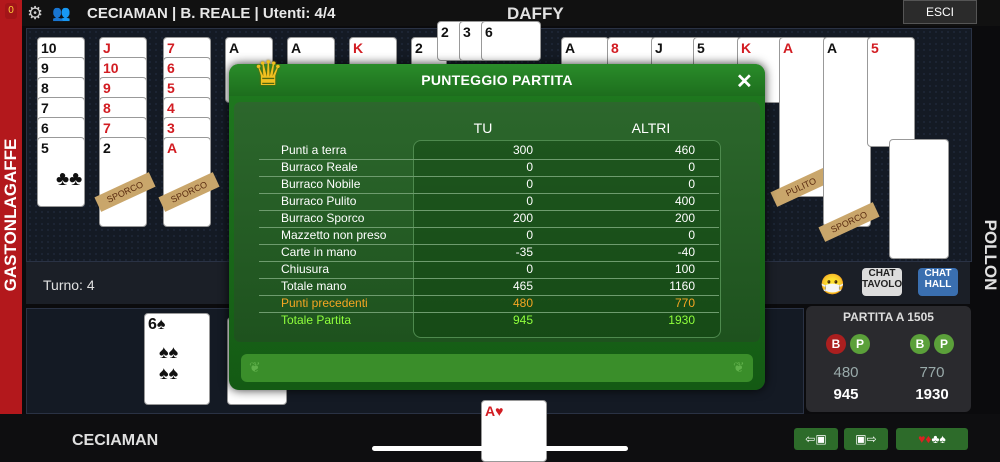 The width and height of the screenshot is (1000, 462). What do you see at coordinates (866, 439) in the screenshot?
I see `sort-right-button: ▣⇨` at bounding box center [866, 439].